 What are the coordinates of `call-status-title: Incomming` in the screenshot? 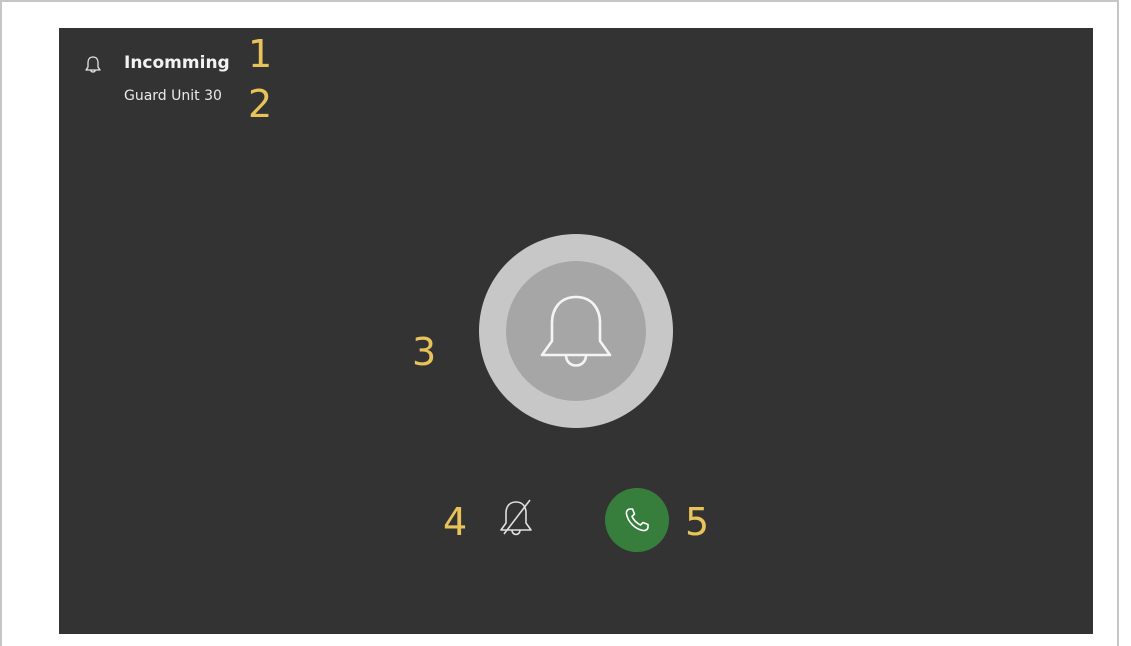 It's located at (177, 63).